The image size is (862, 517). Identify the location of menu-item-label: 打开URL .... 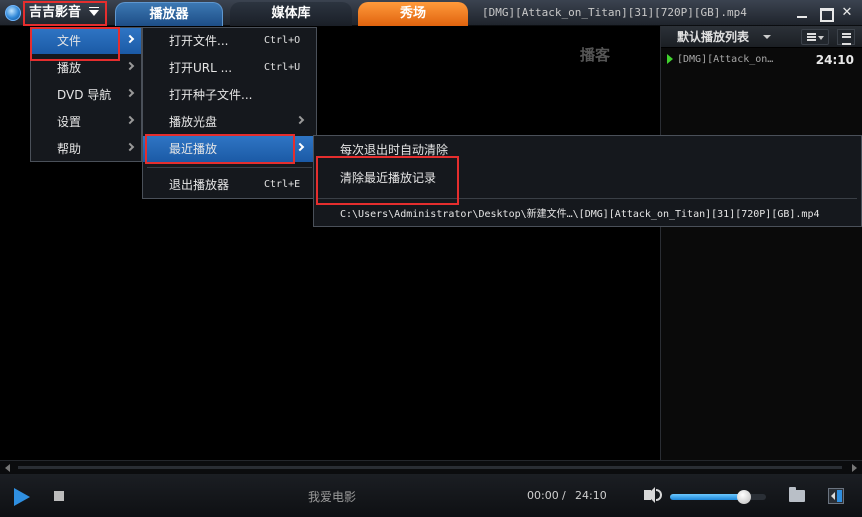
(201, 68).